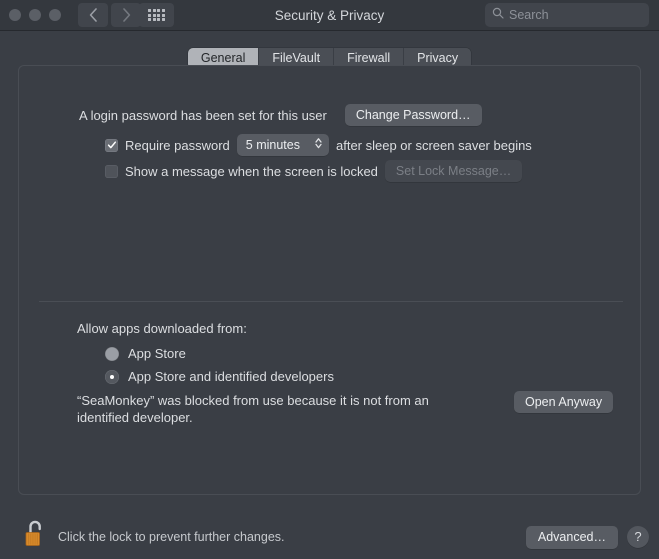 The height and width of the screenshot is (559, 659). I want to click on show-lock-message-checkbox, so click(111, 171).